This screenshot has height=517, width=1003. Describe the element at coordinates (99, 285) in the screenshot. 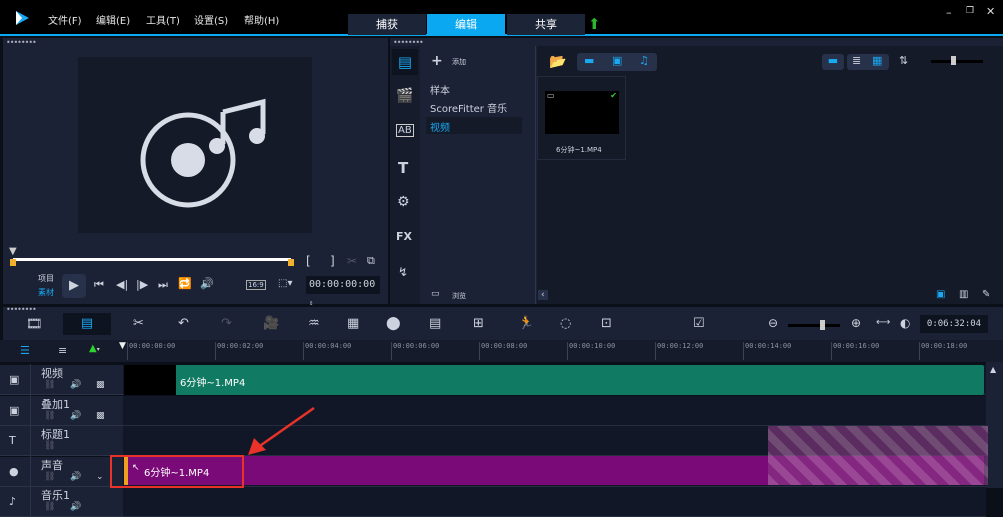

I see `go-start-icon: ⏮` at that location.